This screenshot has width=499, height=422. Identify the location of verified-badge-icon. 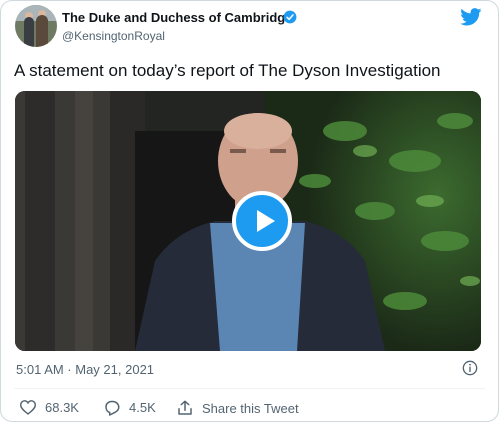
(290, 17).